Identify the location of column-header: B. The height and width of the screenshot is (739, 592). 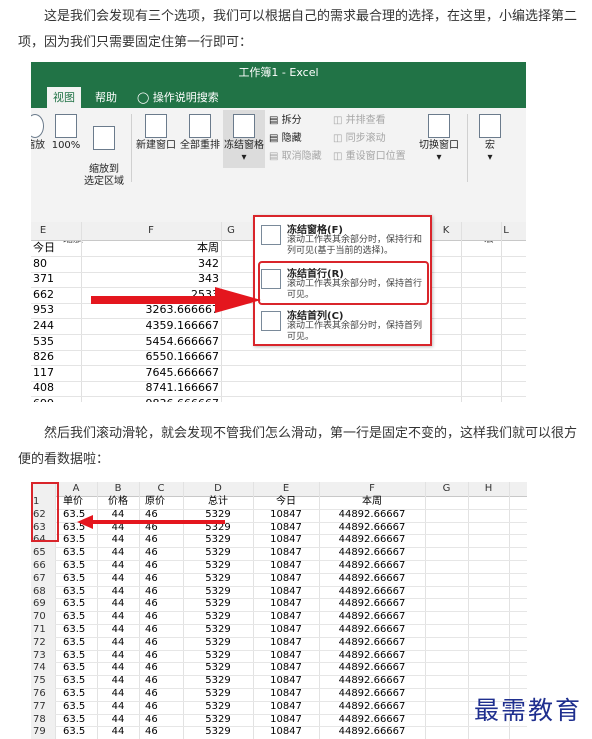
(118, 489).